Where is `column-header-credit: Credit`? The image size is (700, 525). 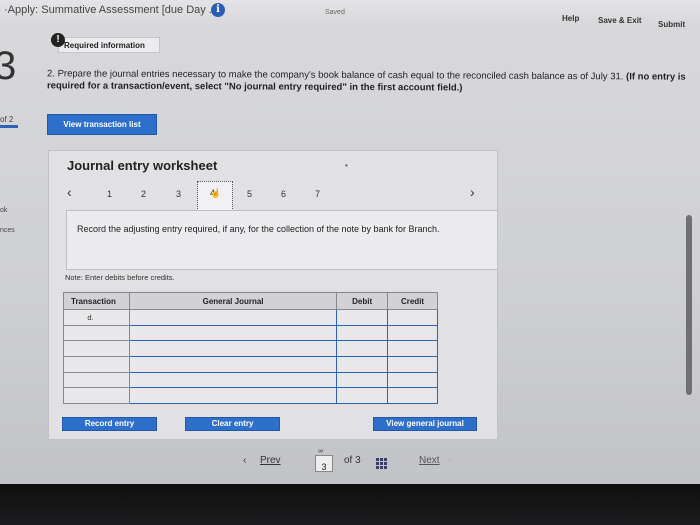
column-header-credit: Credit is located at coordinates (412, 301).